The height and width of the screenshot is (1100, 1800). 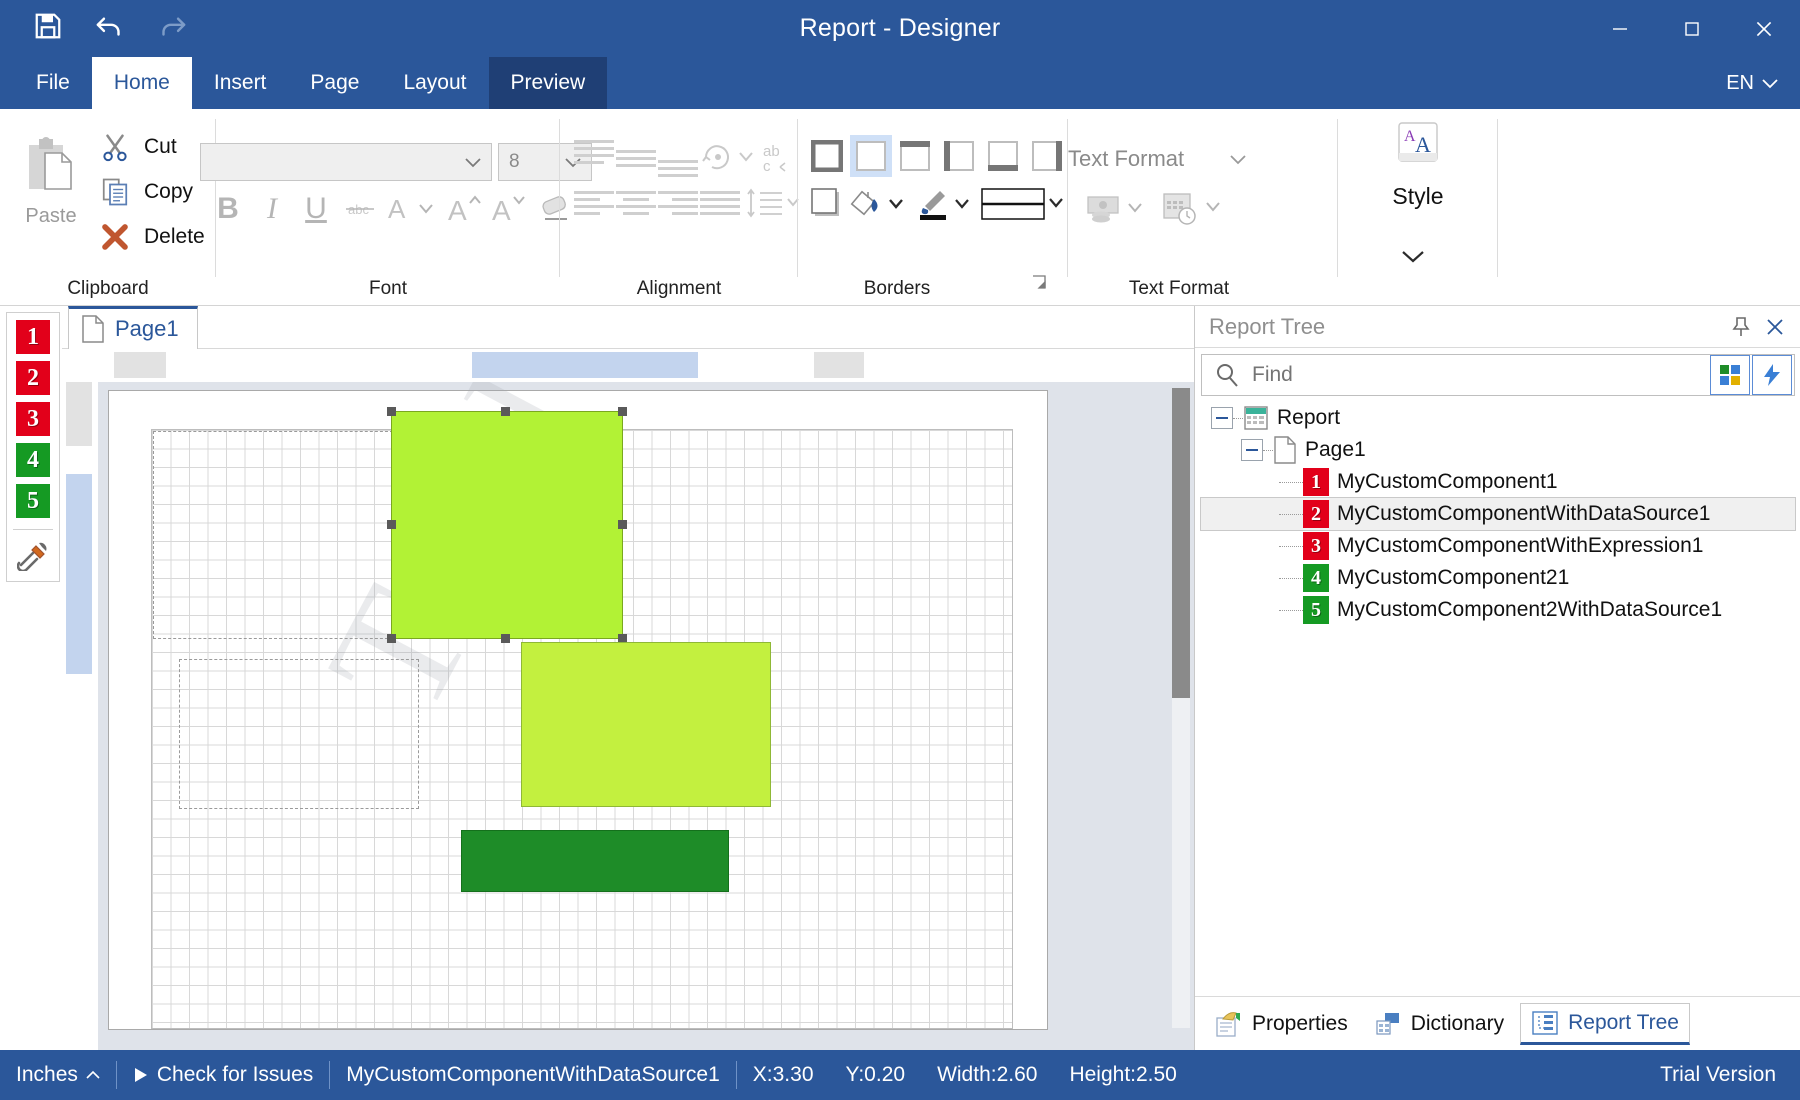 I want to click on pin-icon, so click(x=1741, y=327).